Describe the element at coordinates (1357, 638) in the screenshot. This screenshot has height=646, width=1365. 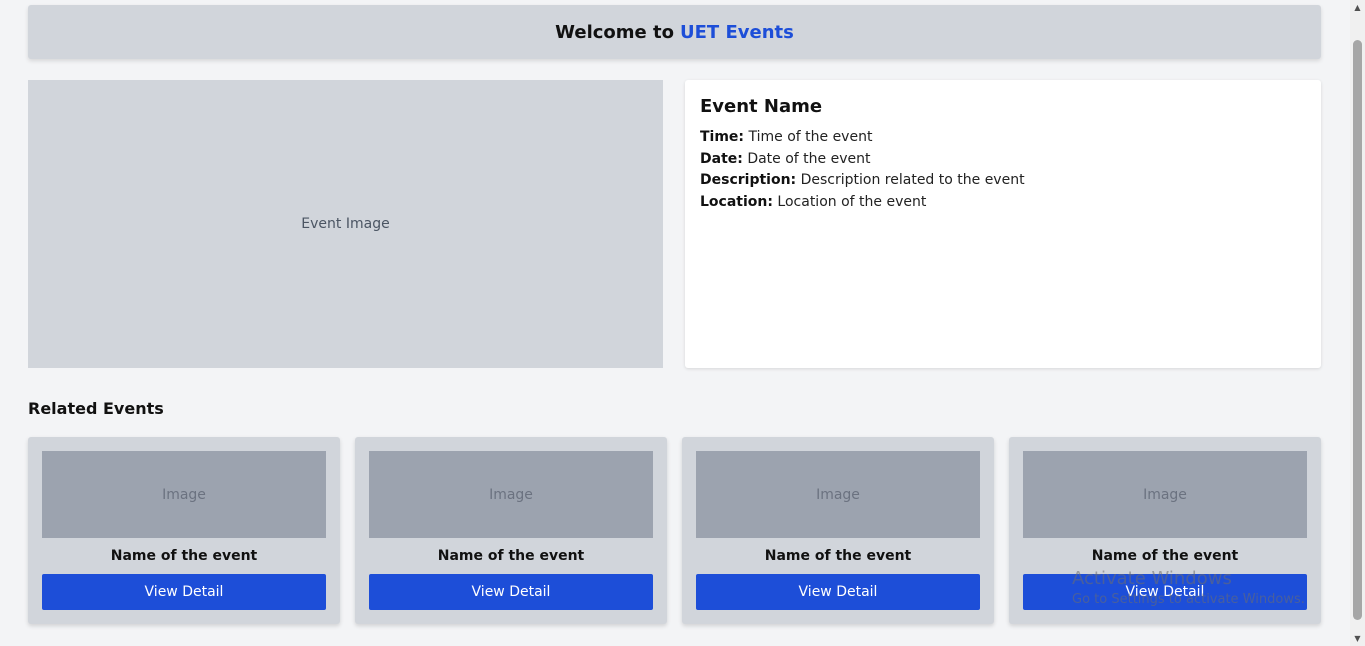
I see `scroll-down-arrow-icon: ▼` at that location.